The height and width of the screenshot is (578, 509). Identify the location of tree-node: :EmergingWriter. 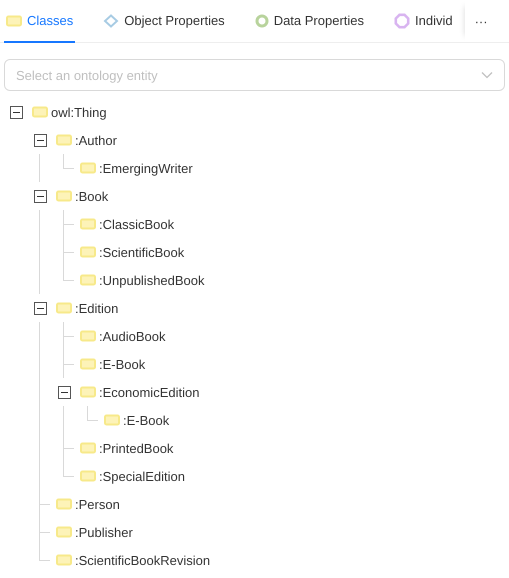
(146, 168).